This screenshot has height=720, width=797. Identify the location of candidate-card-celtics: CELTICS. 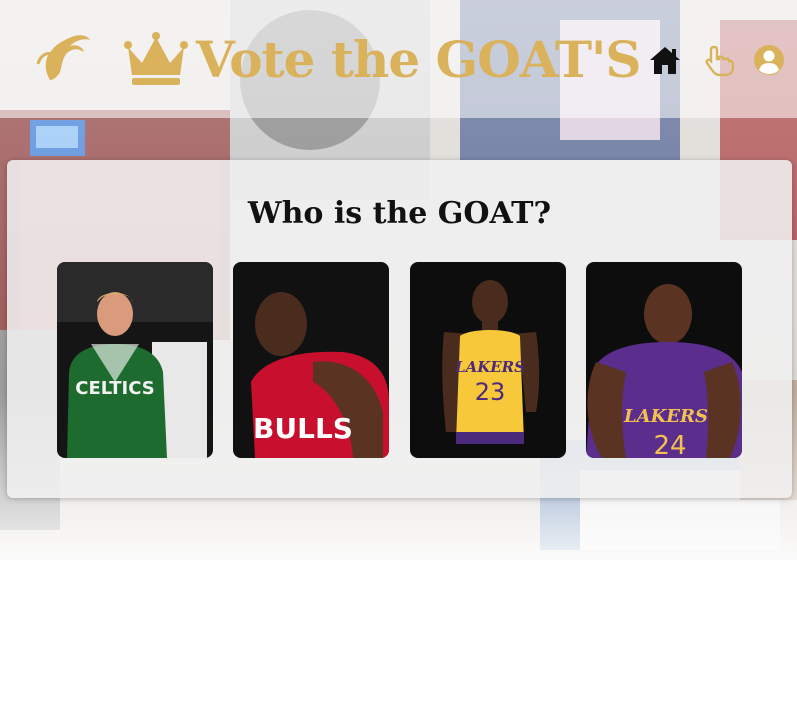
(135, 360).